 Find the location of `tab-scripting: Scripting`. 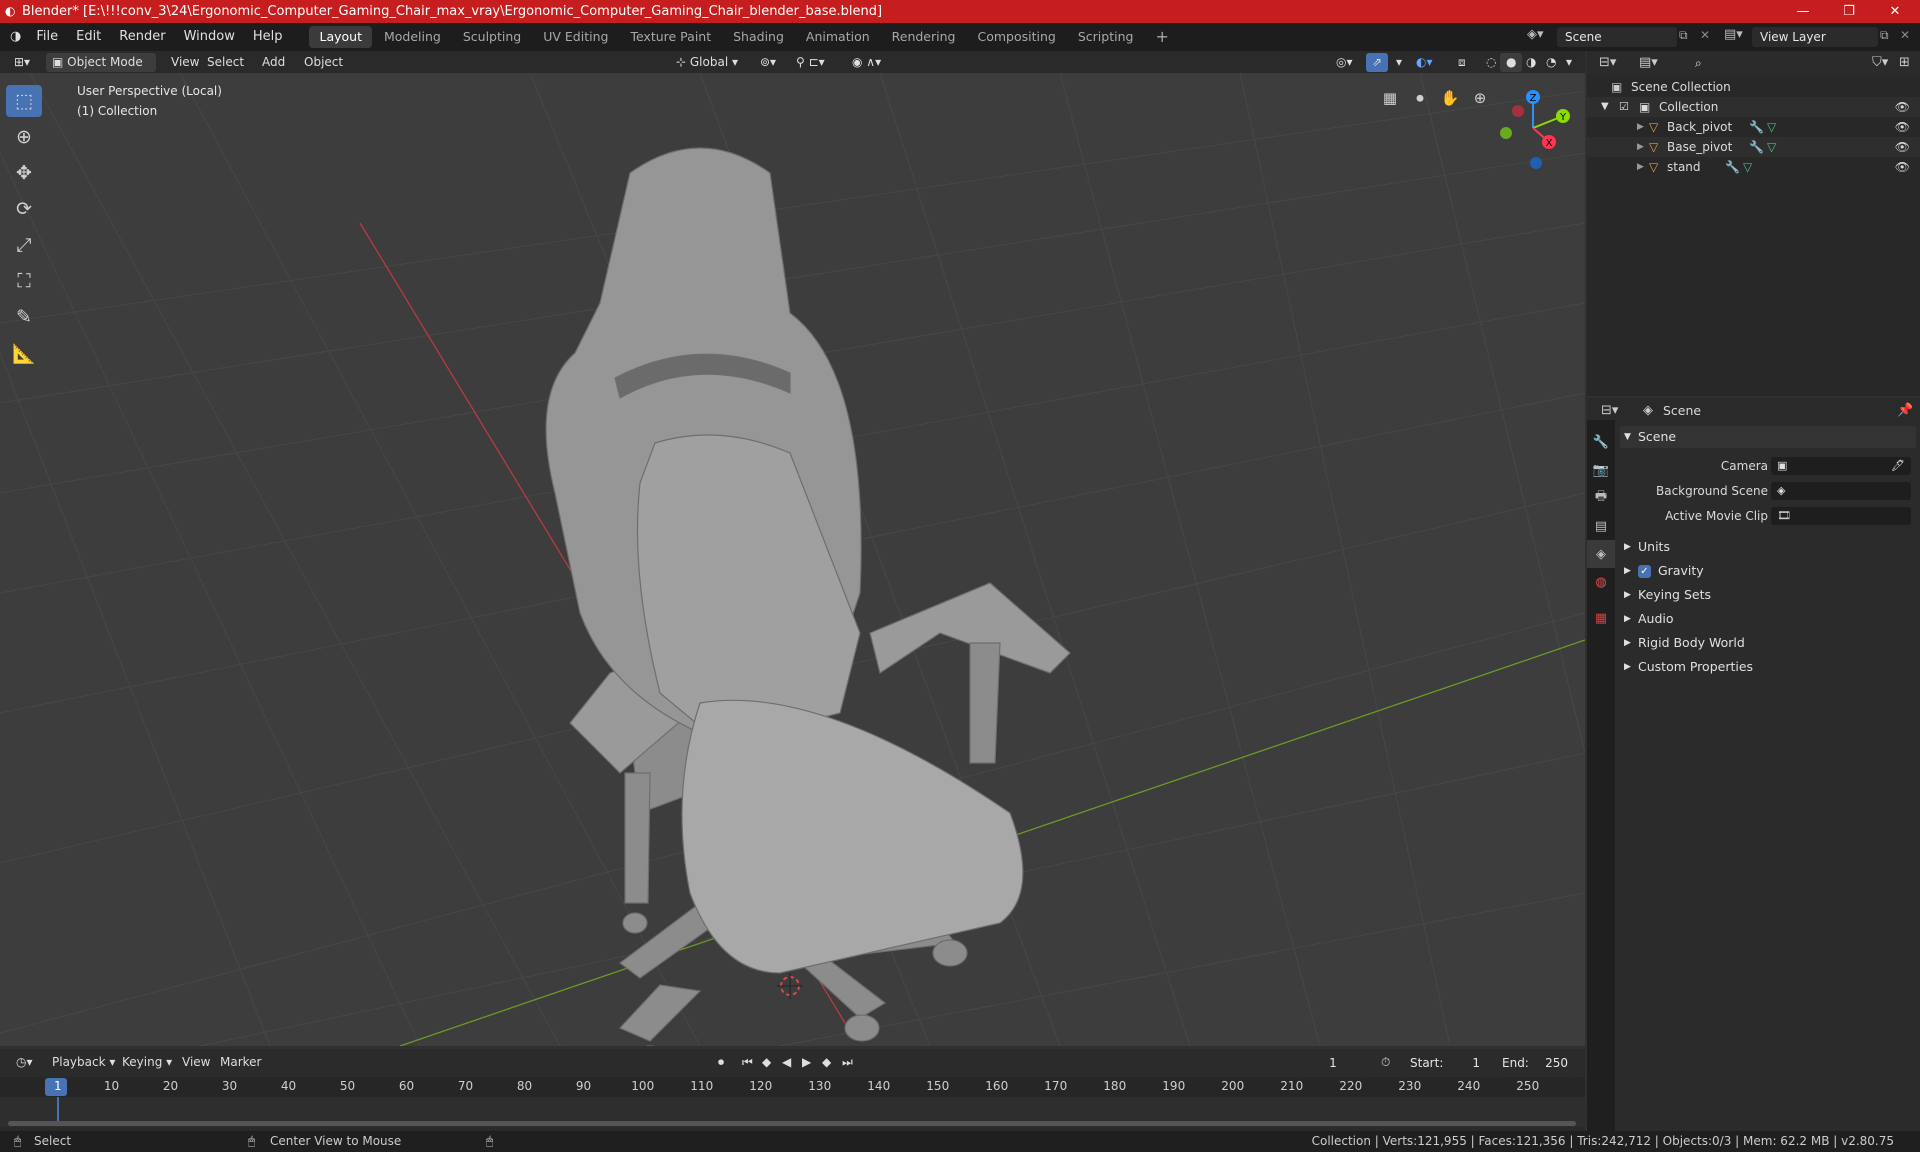

tab-scripting: Scripting is located at coordinates (1106, 37).